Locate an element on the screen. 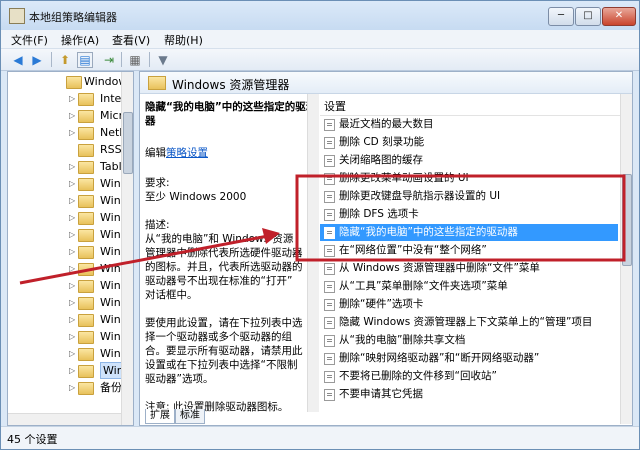 This screenshot has height=450, width=640. group-policy-app-icon is located at coordinates (17, 16).